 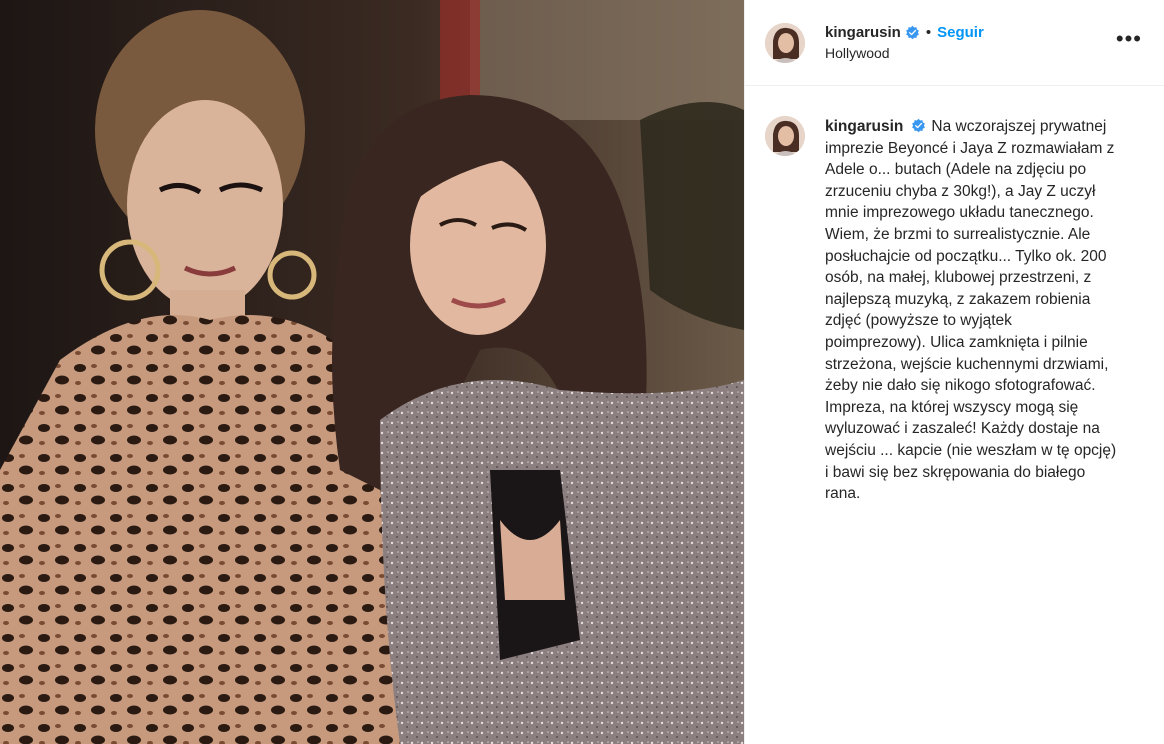 I want to click on post-header: kingarusin • Seguir Hollywood •••, so click(x=954, y=43).